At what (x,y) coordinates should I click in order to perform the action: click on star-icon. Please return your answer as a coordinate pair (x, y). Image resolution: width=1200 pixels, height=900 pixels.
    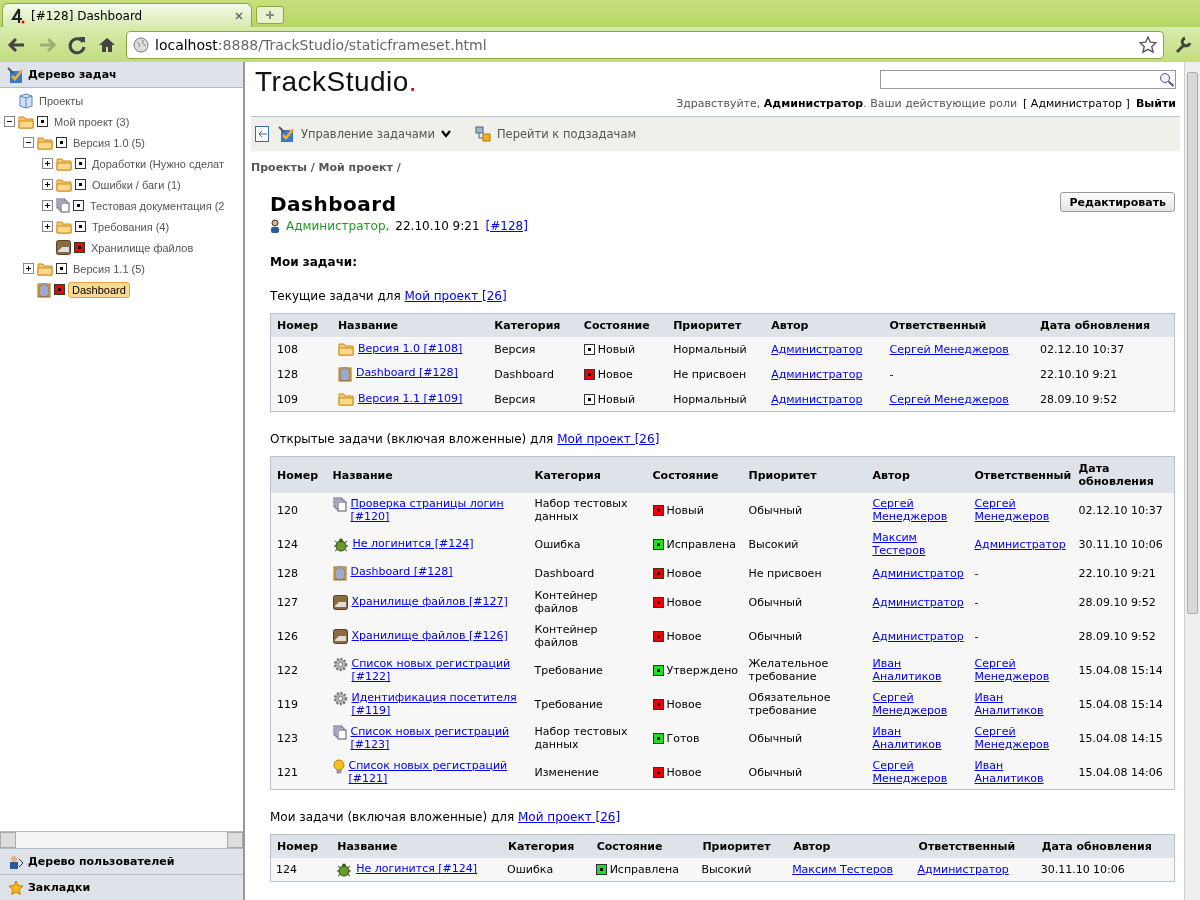
    Looking at the image, I should click on (1148, 44).